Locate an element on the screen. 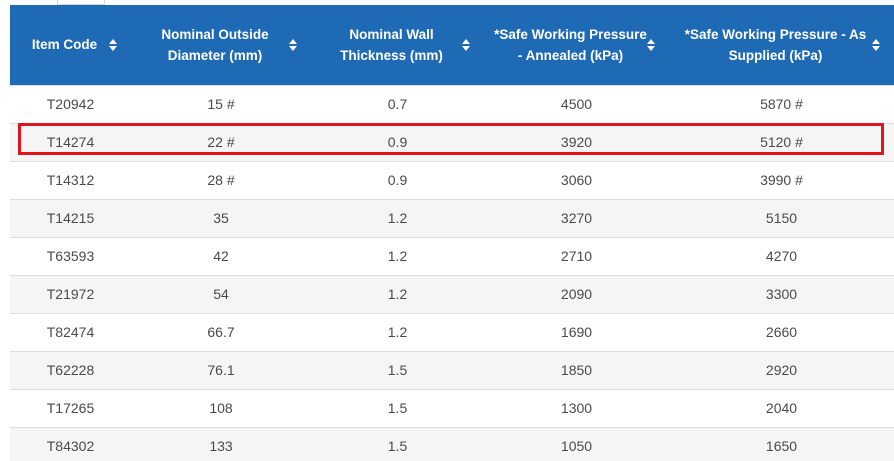  table-row-highlighted: T14274 22 # 0.9 3920 5120 # is located at coordinates (452, 141).